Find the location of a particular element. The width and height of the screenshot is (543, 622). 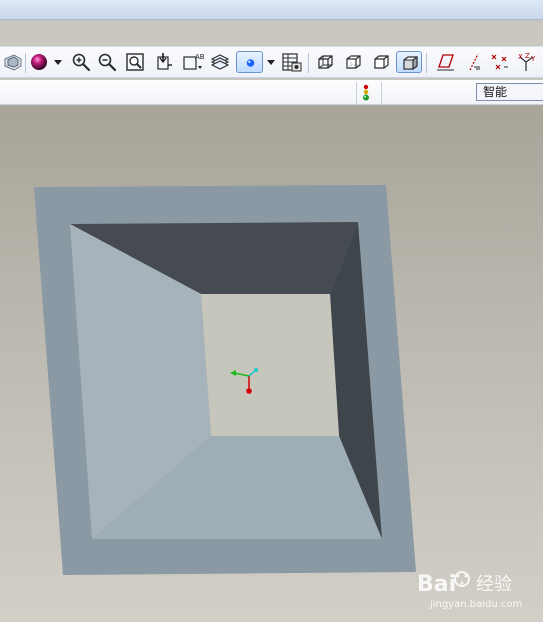

svg-text: X is located at coordinates (520, 57).